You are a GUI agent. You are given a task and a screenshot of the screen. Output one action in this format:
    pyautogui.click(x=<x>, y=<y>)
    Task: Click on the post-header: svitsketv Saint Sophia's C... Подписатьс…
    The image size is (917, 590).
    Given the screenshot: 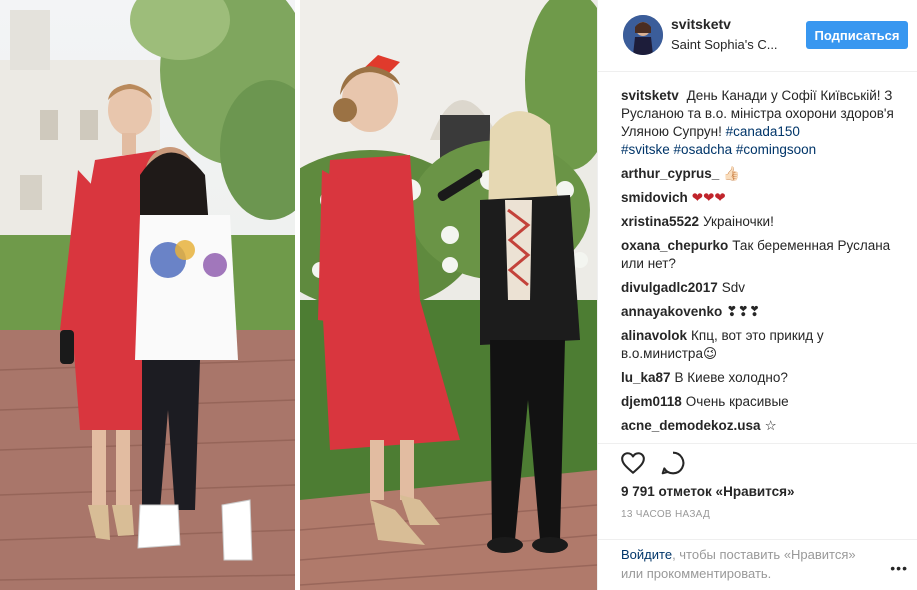 What is the action you would take?
    pyautogui.click(x=757, y=36)
    